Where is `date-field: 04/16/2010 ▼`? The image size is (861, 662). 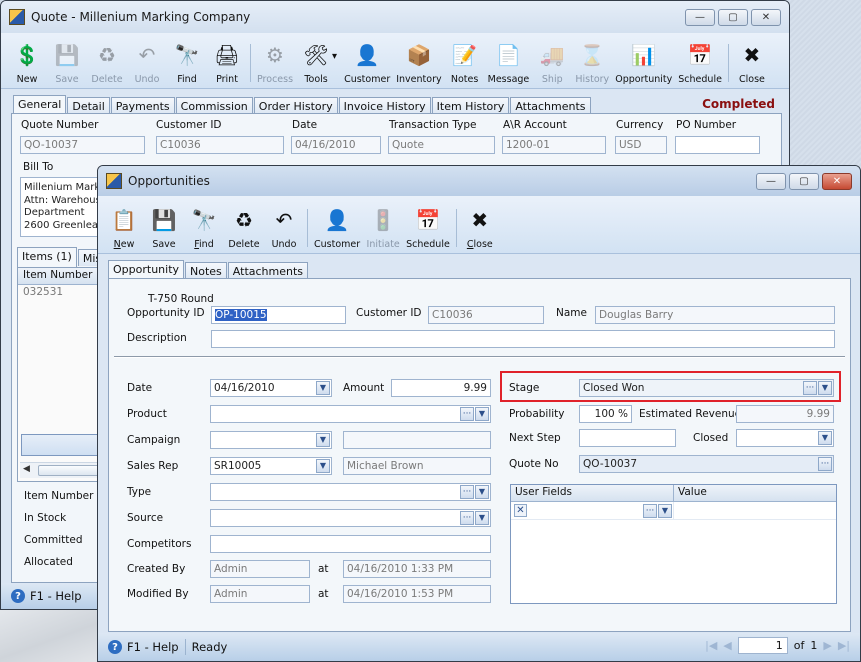
date-field: 04/16/2010 ▼ is located at coordinates (271, 388).